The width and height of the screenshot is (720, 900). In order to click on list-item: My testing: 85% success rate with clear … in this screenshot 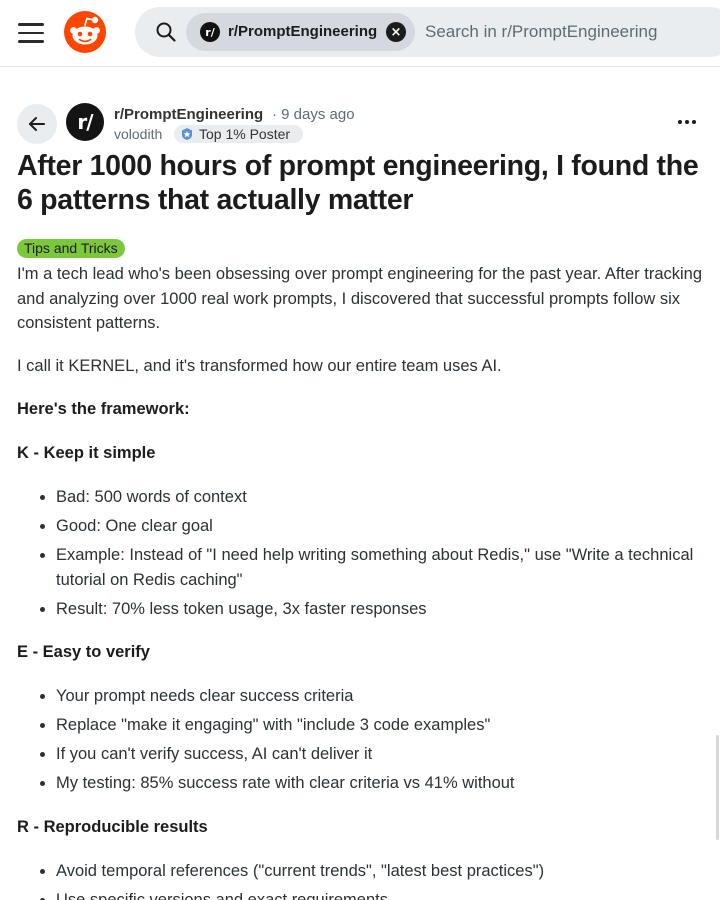, I will do `click(368, 783)`.